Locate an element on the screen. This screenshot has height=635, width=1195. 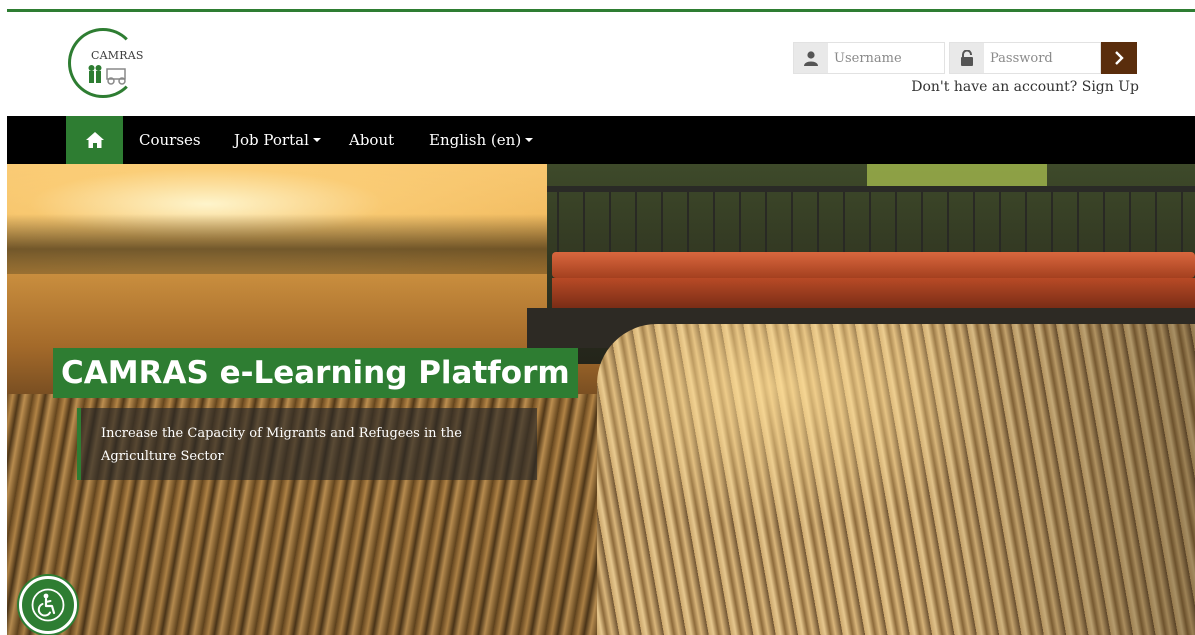
site-logo: CAMRAS is located at coordinates (105, 63).